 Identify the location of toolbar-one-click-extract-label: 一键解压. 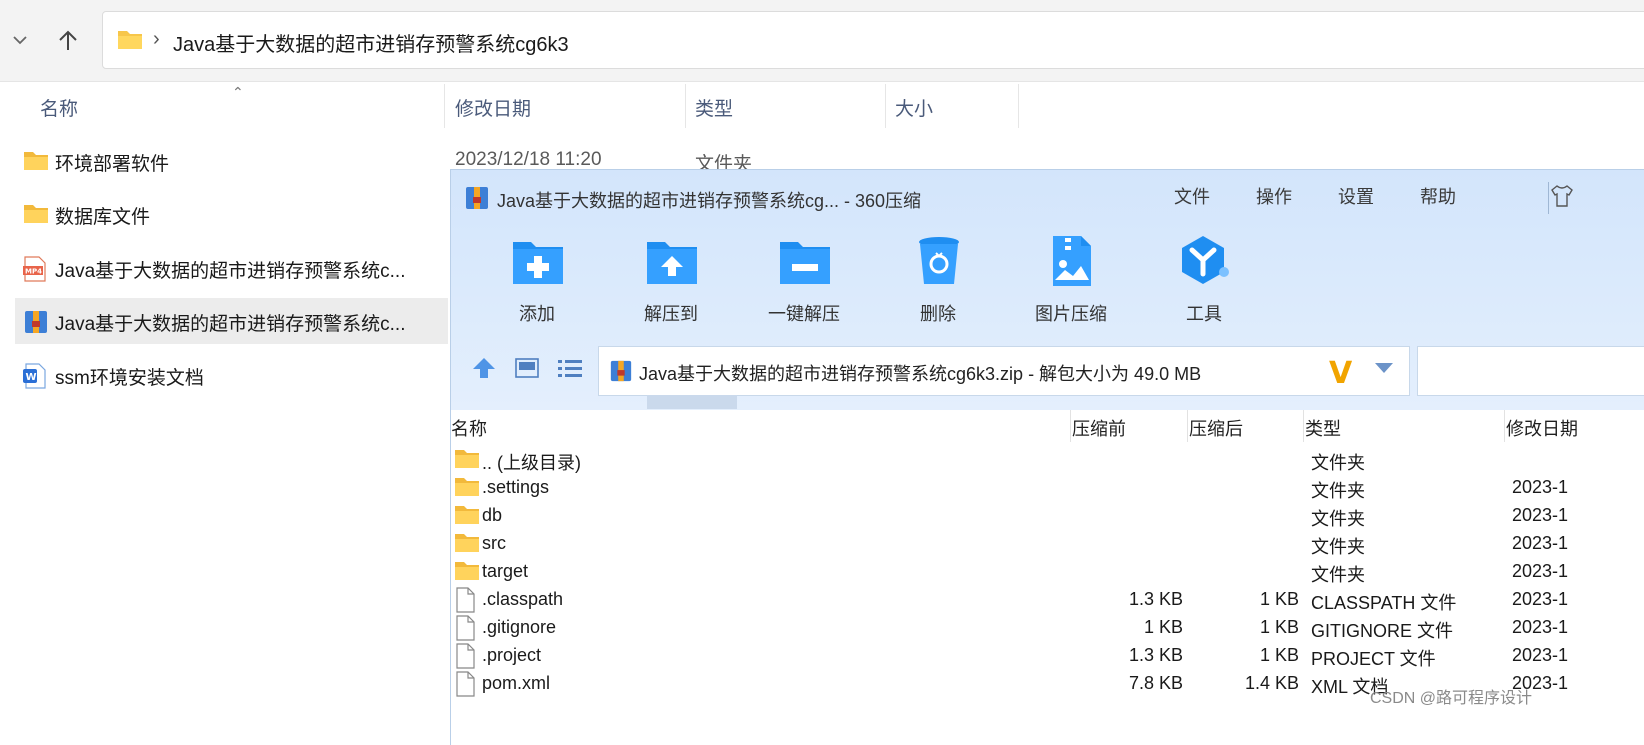
(804, 314).